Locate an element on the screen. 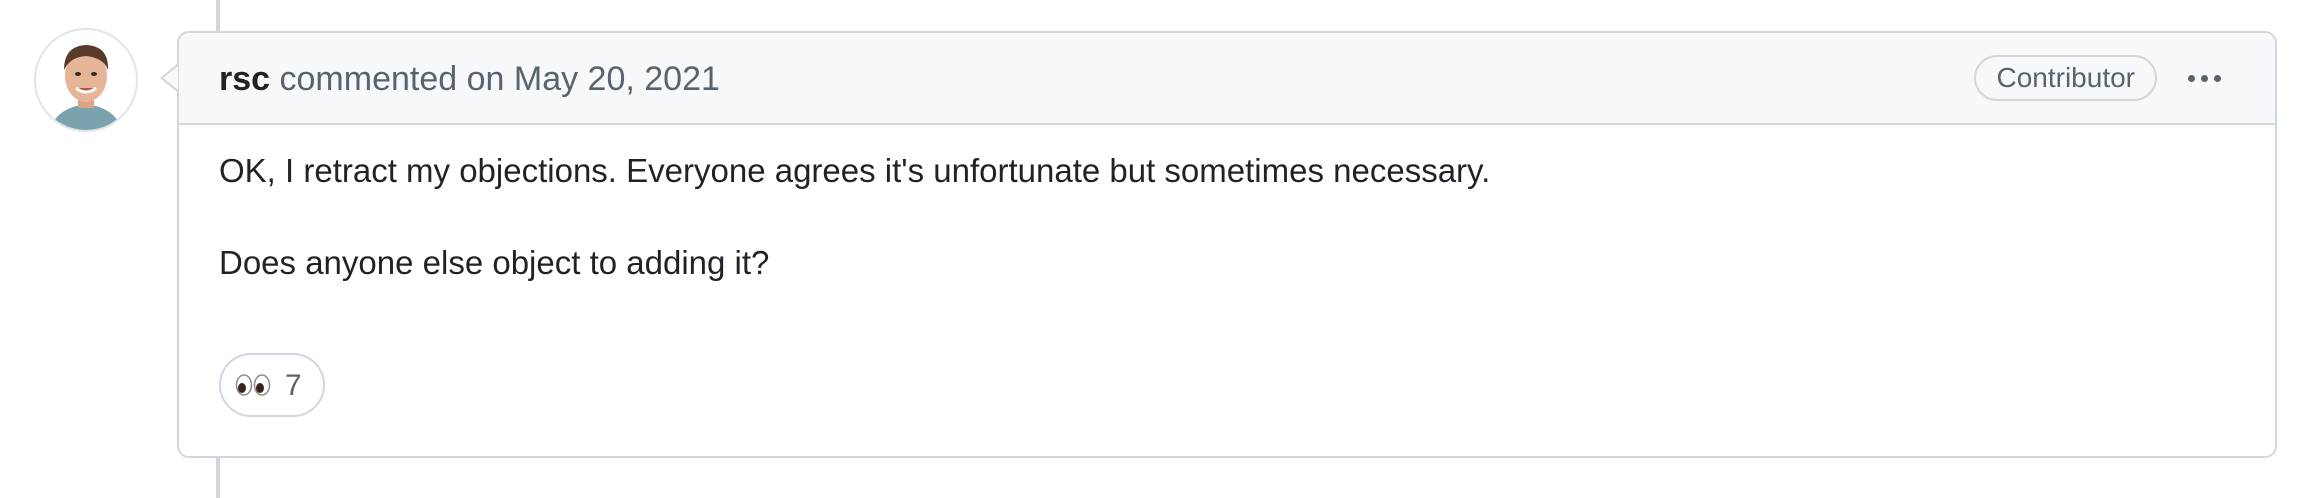 This screenshot has height=498, width=2308. comment-caret-fill is located at coordinates (170, 78).